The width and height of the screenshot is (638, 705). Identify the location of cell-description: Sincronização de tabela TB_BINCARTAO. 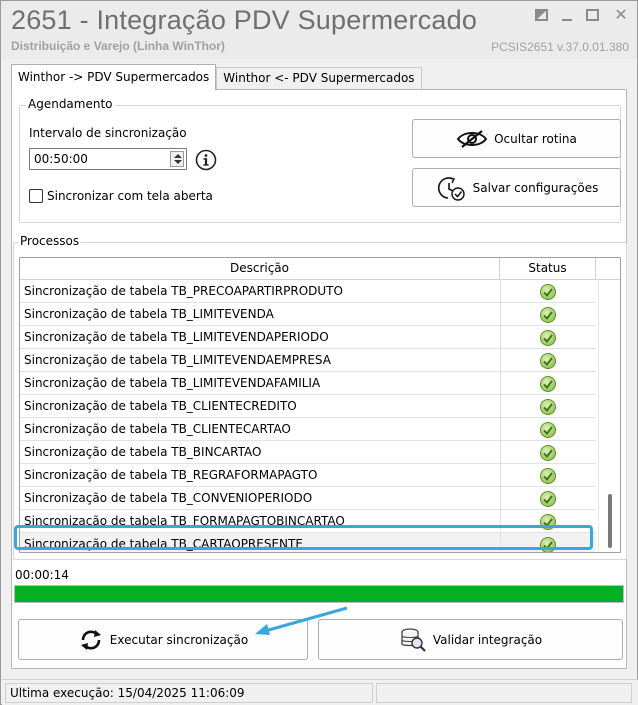
(143, 452).